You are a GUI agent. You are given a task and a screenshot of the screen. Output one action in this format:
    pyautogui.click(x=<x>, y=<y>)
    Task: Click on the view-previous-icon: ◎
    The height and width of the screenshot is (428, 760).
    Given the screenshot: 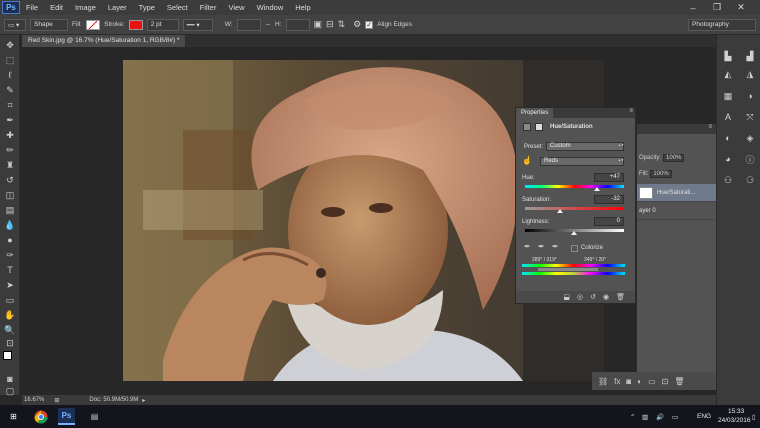 What is the action you would take?
    pyautogui.click(x=580, y=297)
    